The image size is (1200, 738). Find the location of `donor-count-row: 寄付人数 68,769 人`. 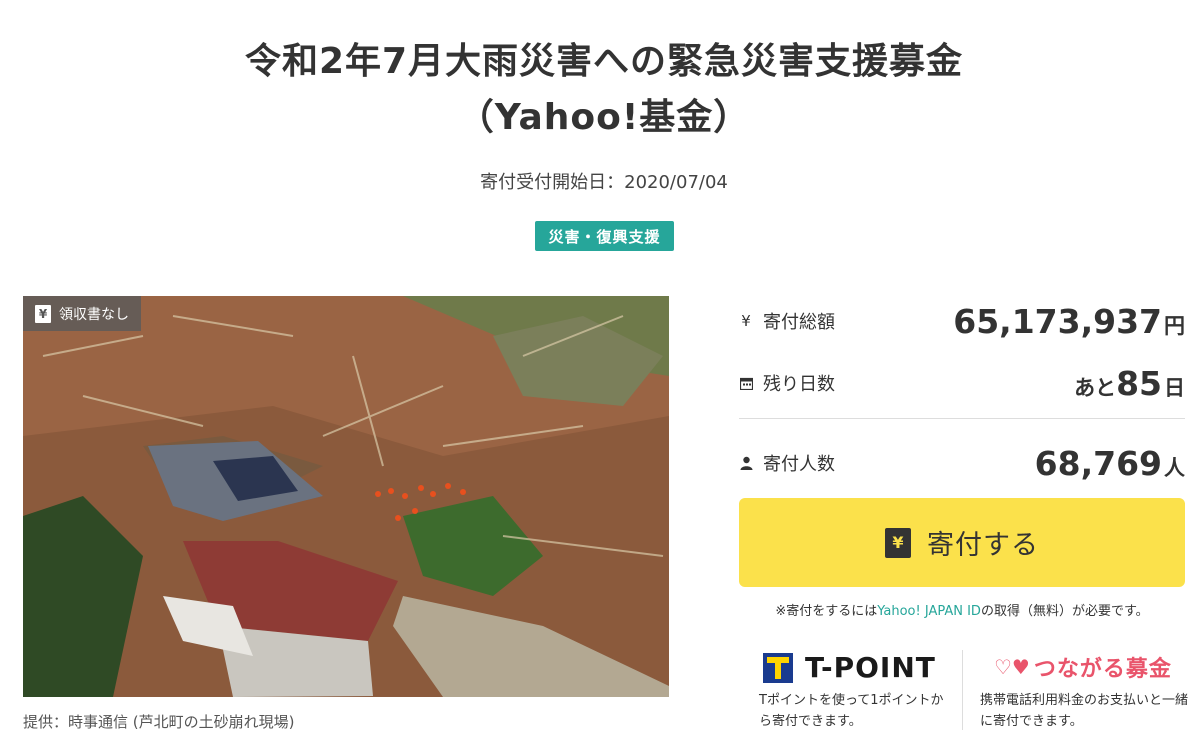

donor-count-row: 寄付人数 68,769 人 is located at coordinates (962, 463).